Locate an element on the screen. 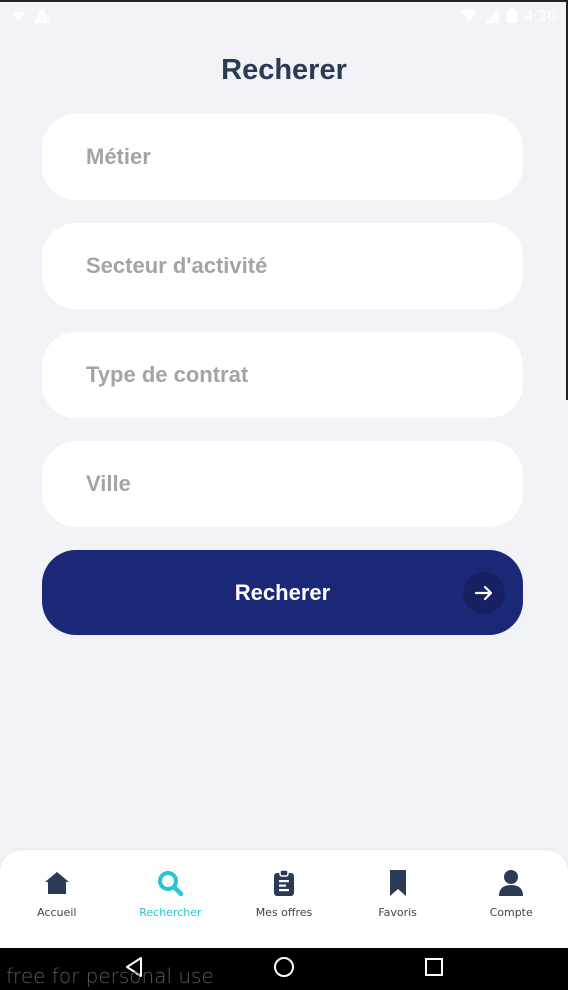  sector-field is located at coordinates (282, 266).